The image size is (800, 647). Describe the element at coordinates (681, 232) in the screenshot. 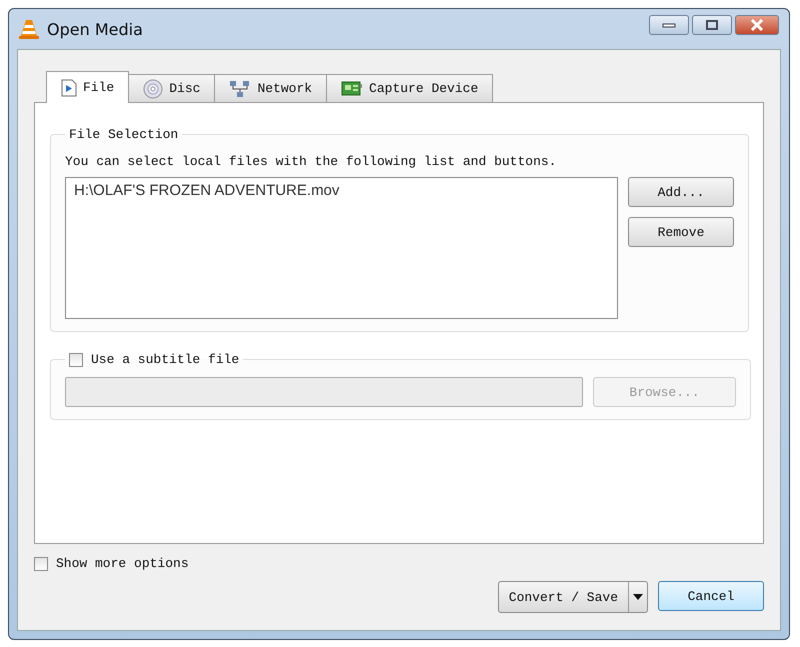

I see `file-button: Remove` at that location.